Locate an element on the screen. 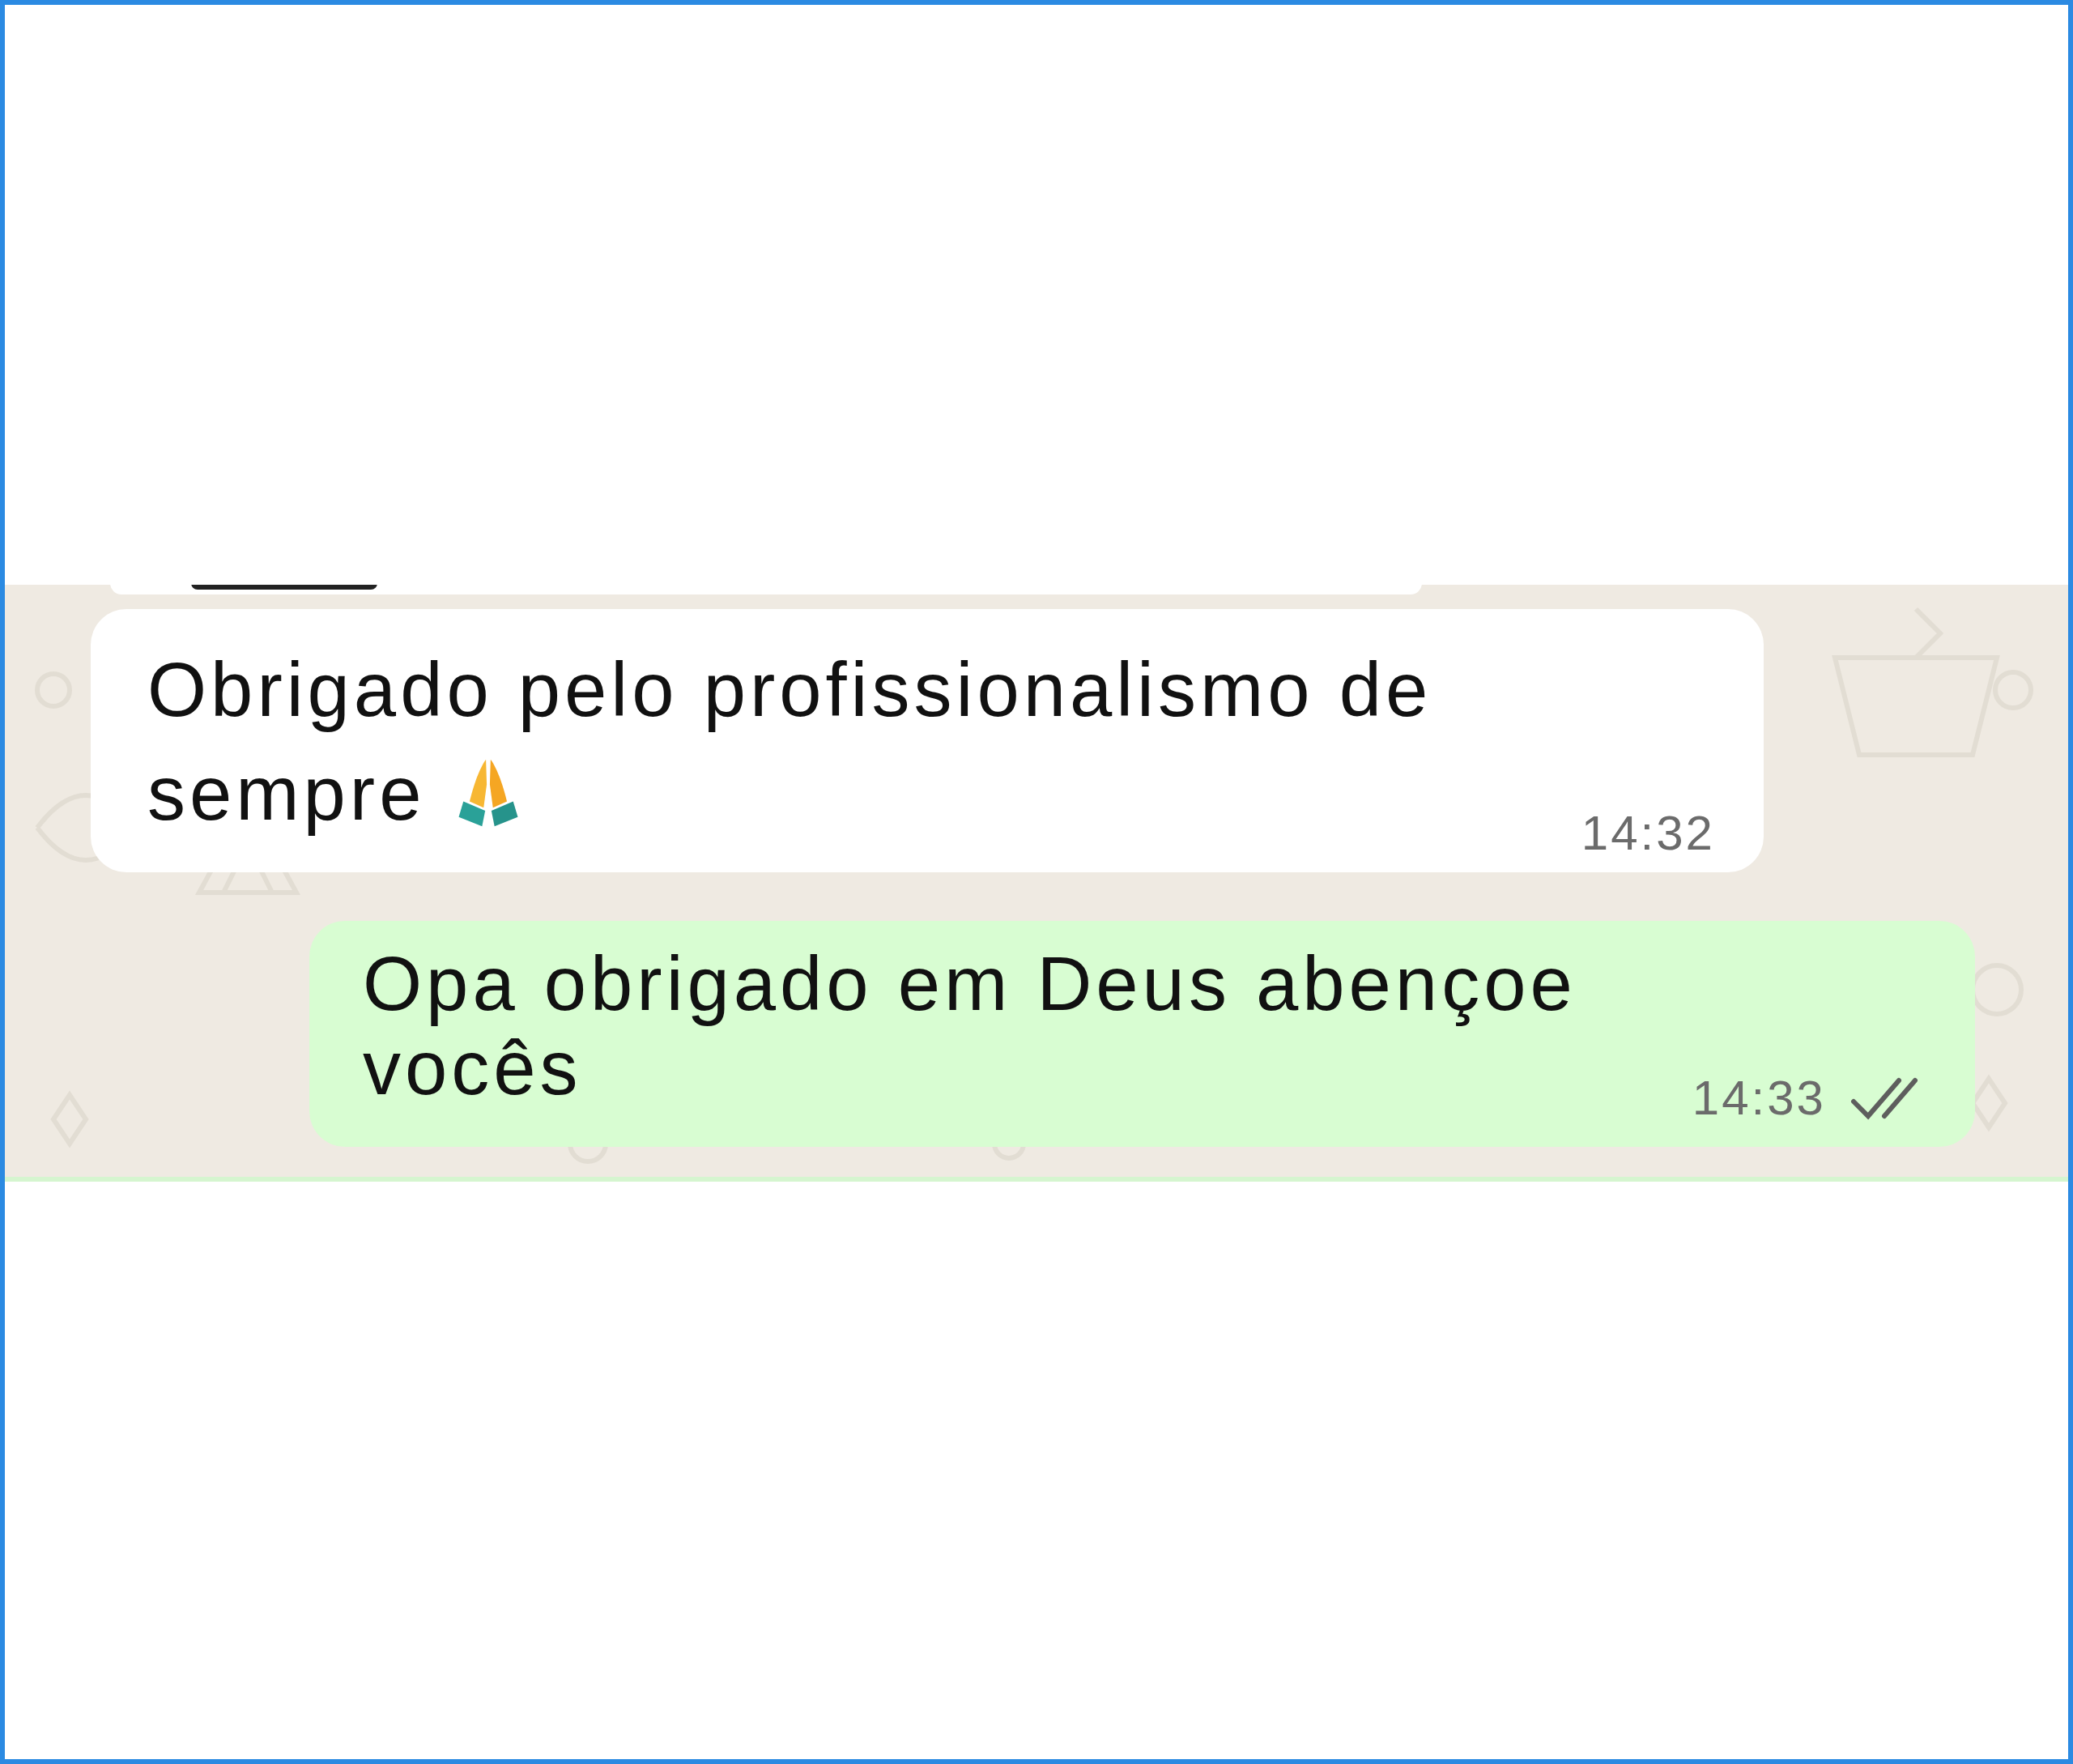  message-text: Obrigado pelo profissionalismo de sempre is located at coordinates (790, 741).